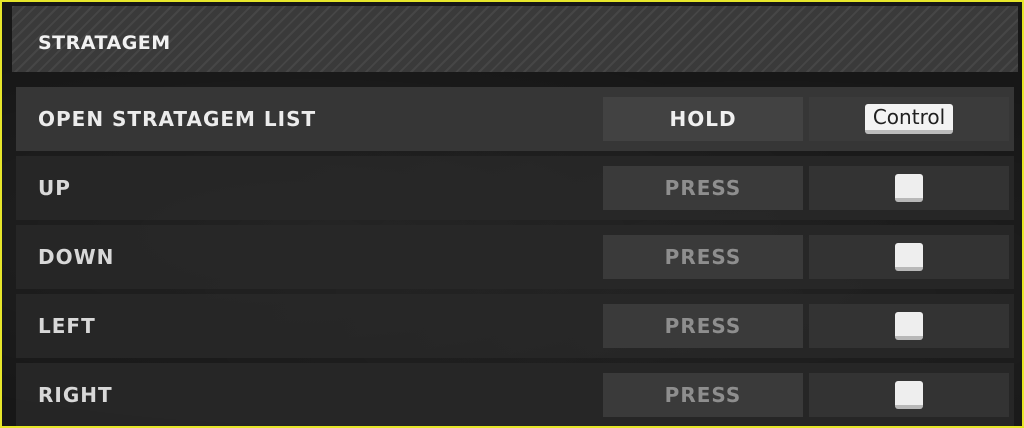 The height and width of the screenshot is (428, 1024). I want to click on row-label: OPEN STRATAGEM LIST, so click(177, 119).